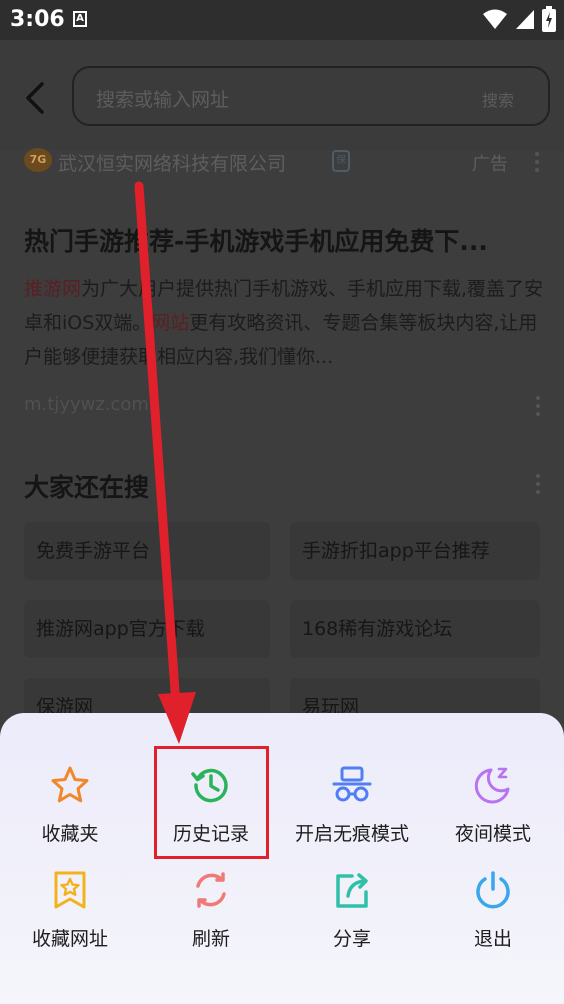 Image resolution: width=564 pixels, height=1004 pixels. What do you see at coordinates (415, 551) in the screenshot?
I see `search-suggestion: 手游折扣app平台推荐` at bounding box center [415, 551].